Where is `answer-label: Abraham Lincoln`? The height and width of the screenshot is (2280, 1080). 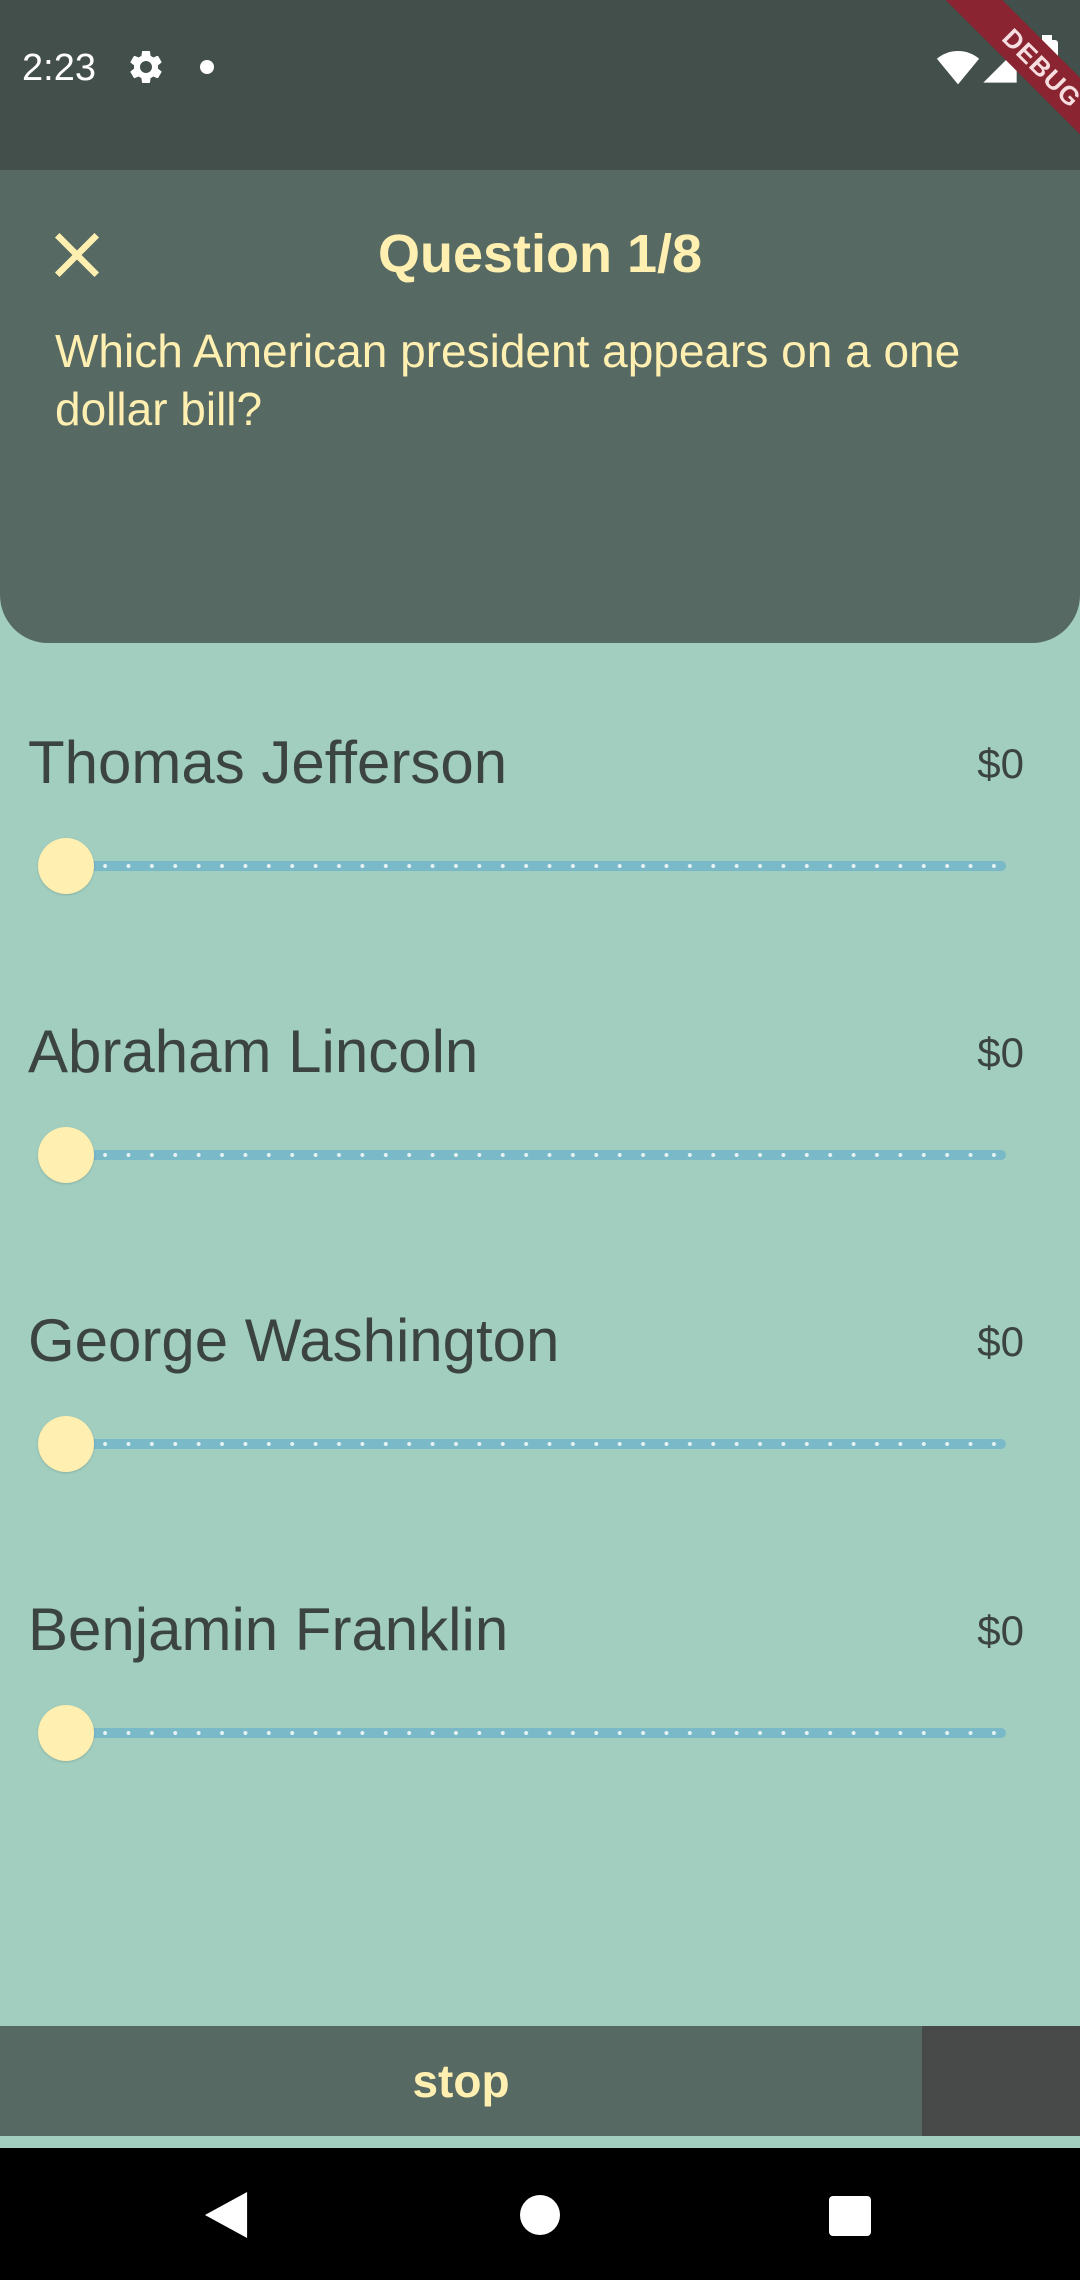
answer-label: Abraham Lincoln is located at coordinates (253, 1051).